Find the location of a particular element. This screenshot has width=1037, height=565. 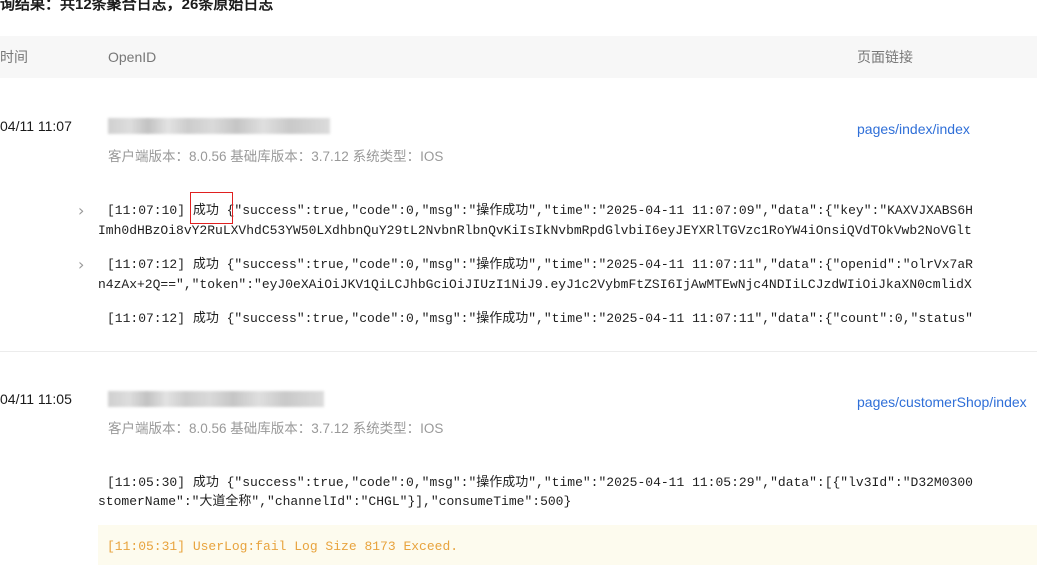

header-time: 时间 is located at coordinates (14, 57).